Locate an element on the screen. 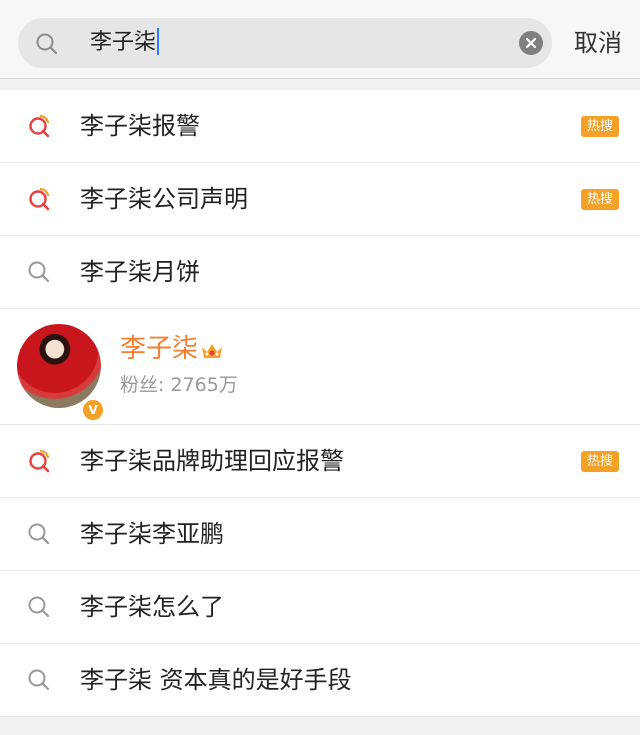 The height and width of the screenshot is (735, 640). suggestion-text: 李子柒公司声明 is located at coordinates (164, 199).